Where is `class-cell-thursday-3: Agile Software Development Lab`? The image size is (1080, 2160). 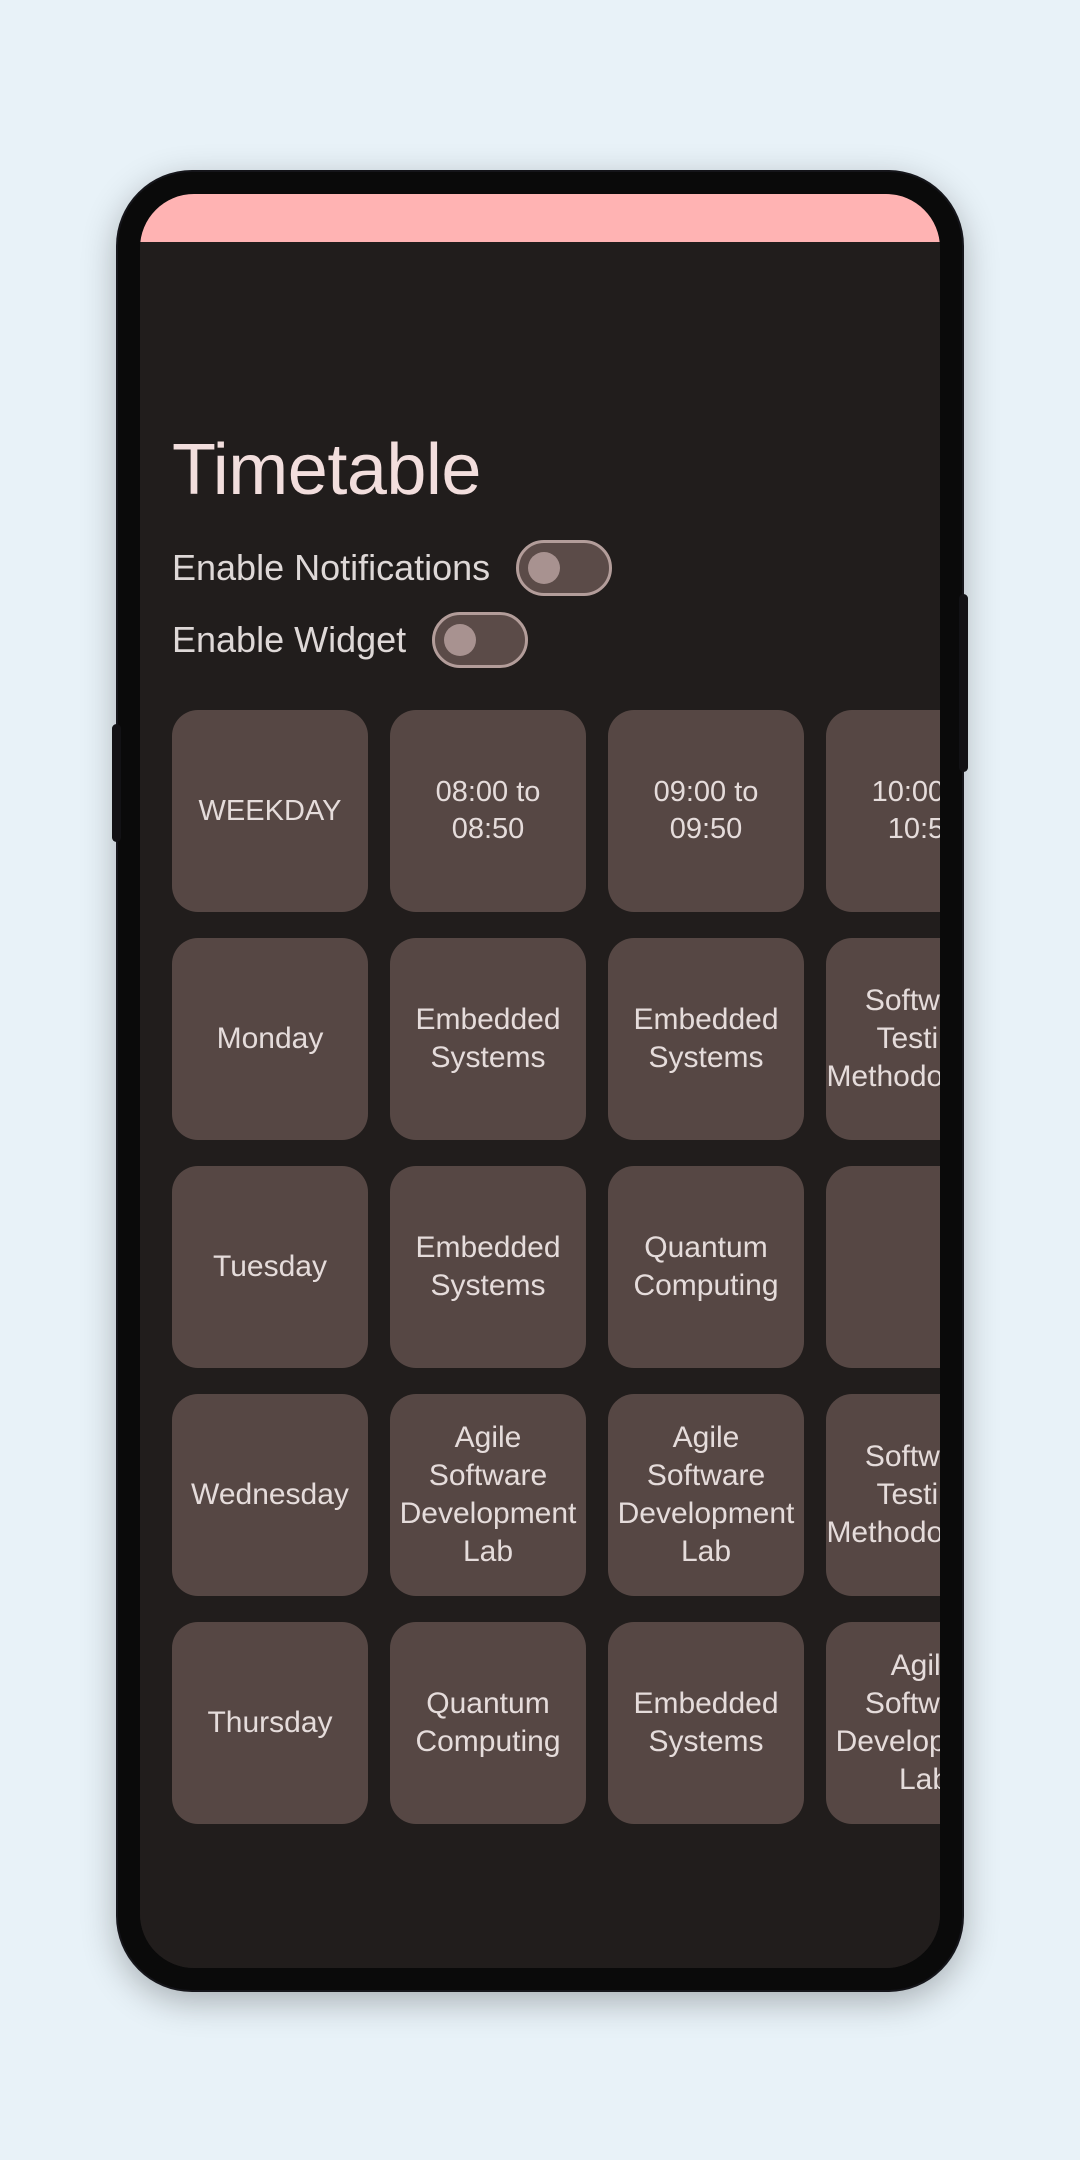
class-cell-thursday-3: Agile Software Development Lab is located at coordinates (883, 1723).